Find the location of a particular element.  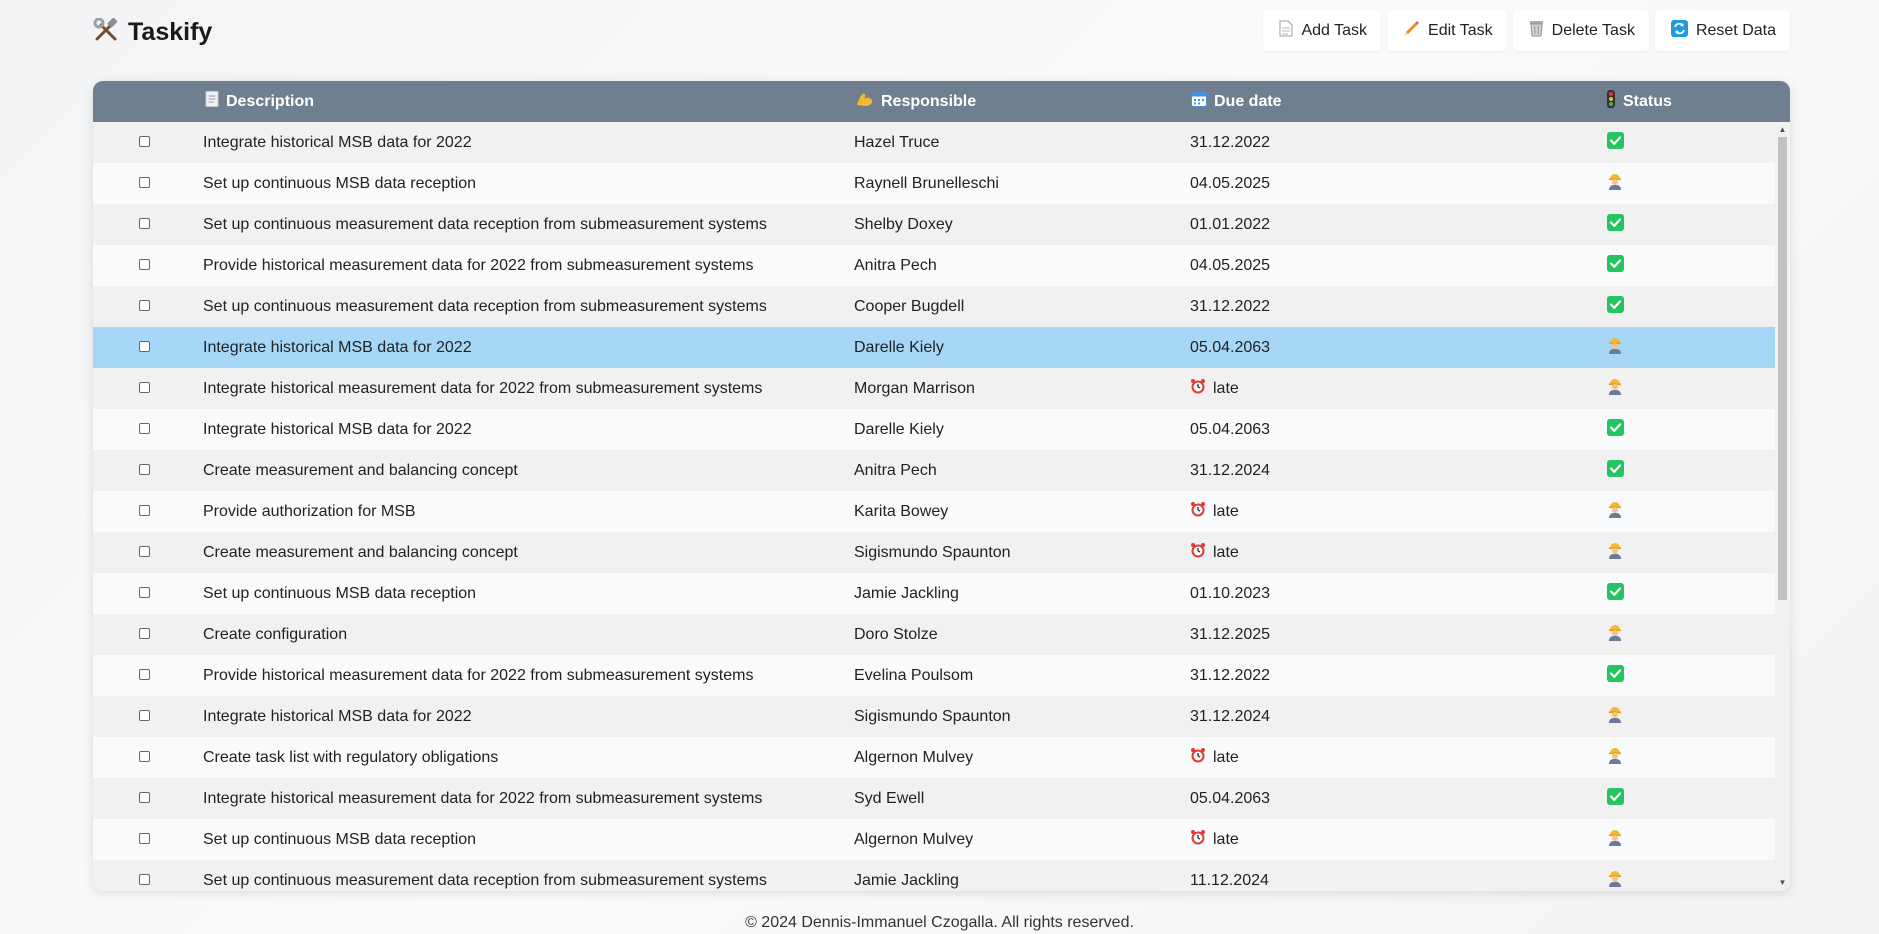

responsible-cell: Cooper Bugdell is located at coordinates (909, 306).